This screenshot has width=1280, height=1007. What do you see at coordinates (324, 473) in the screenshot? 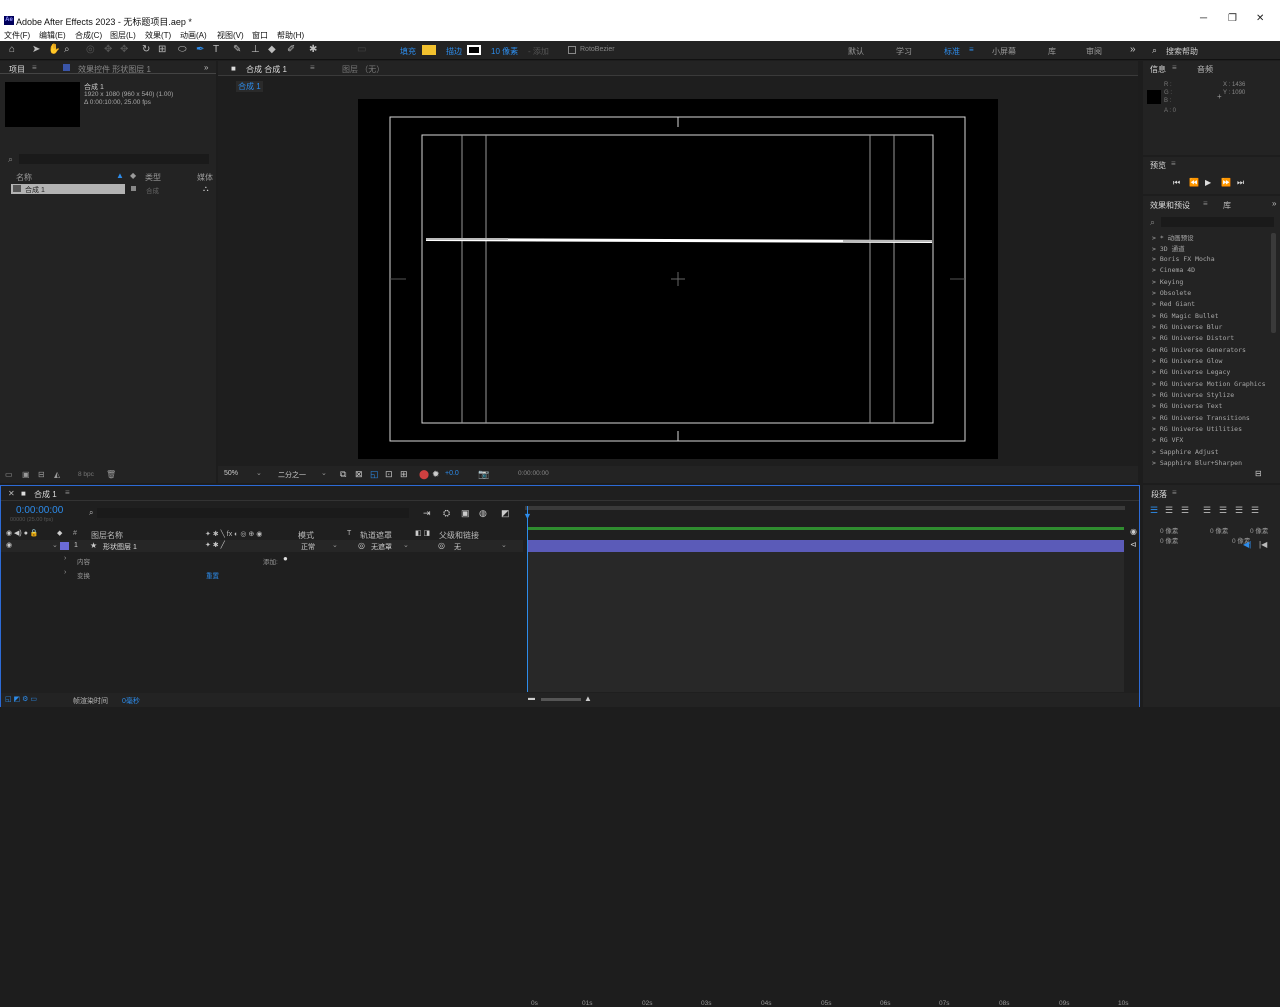
I see `resolution-chevron-icon: ⌄` at bounding box center [324, 473].